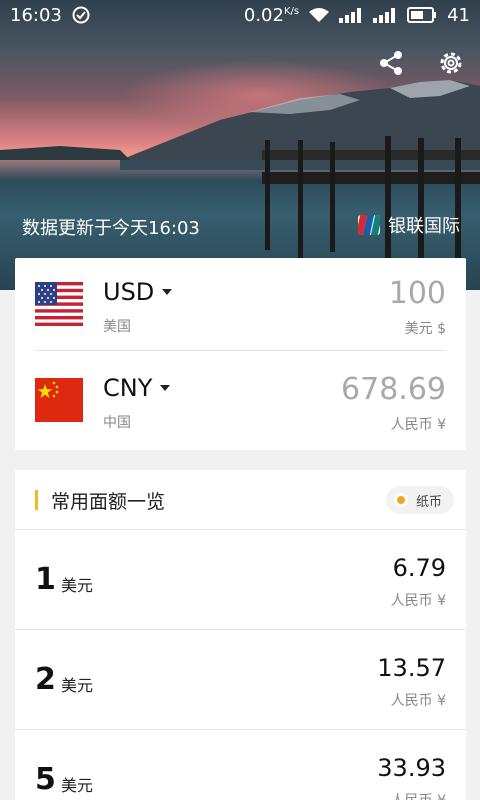 The height and width of the screenshot is (800, 480). I want to click on section-title: 常用面额一览, so click(108, 502).